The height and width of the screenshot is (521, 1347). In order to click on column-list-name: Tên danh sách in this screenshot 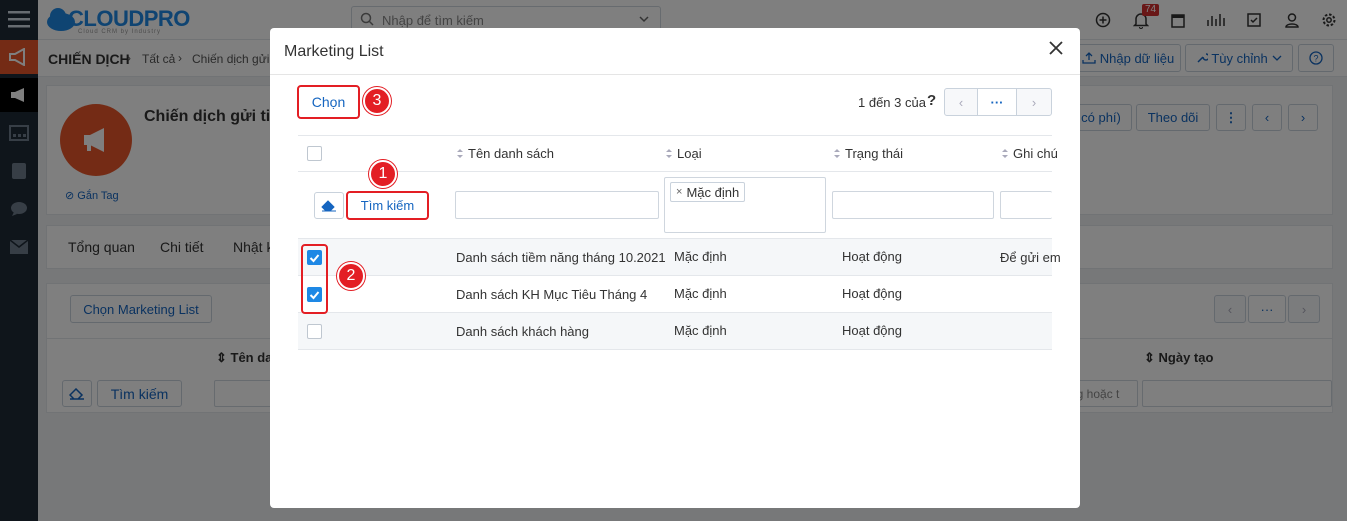, I will do `click(505, 153)`.